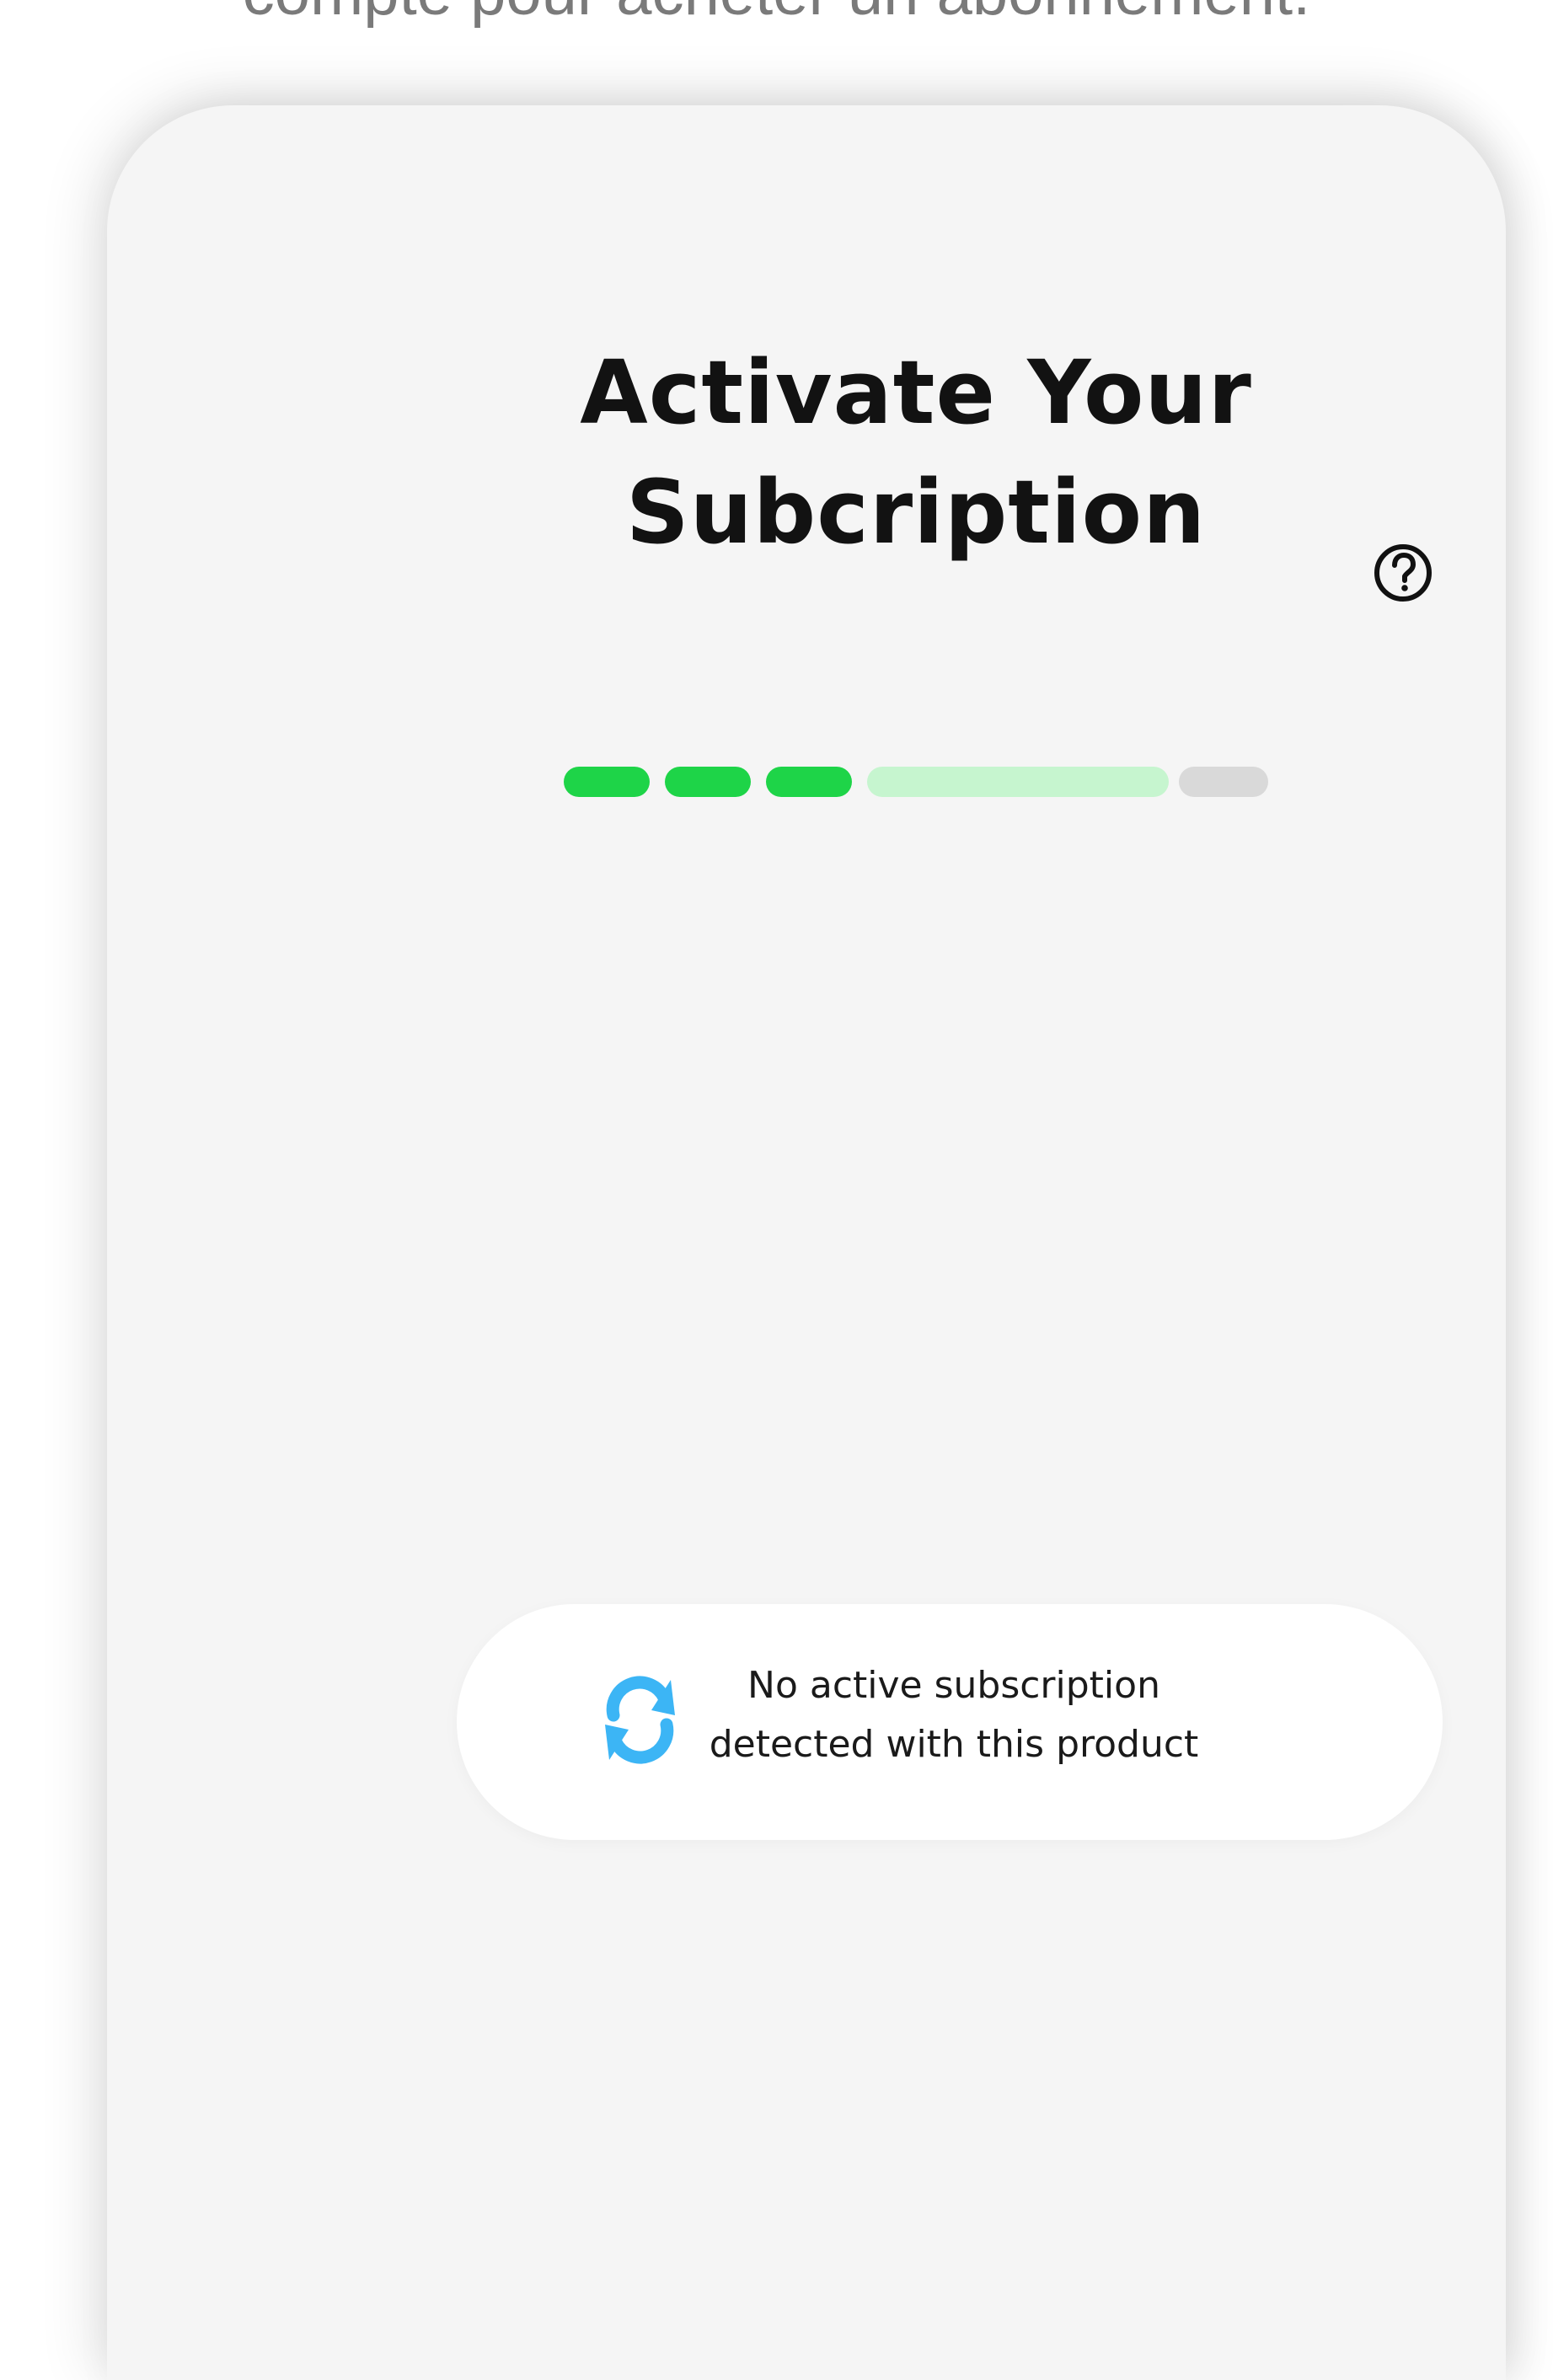 The height and width of the screenshot is (2380, 1553). Describe the element at coordinates (1018, 782) in the screenshot. I see `progress-step-4-current` at that location.